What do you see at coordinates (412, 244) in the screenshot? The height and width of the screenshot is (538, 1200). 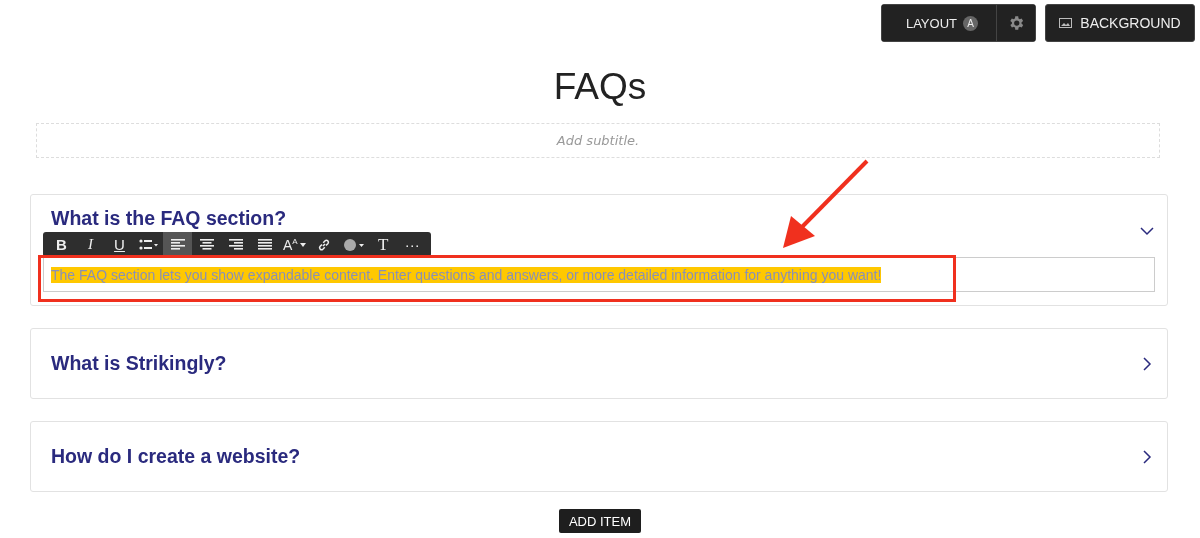 I see `more-button: ···` at bounding box center [412, 244].